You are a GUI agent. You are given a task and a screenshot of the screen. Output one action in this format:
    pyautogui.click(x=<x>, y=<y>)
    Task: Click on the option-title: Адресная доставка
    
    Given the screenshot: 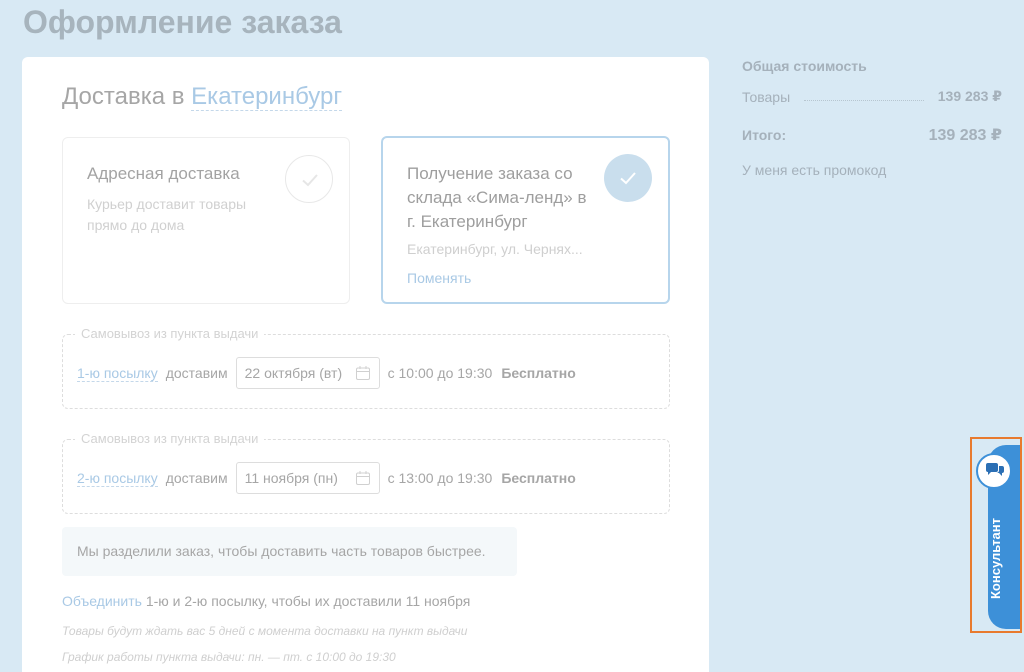 What is the action you would take?
    pyautogui.click(x=163, y=173)
    